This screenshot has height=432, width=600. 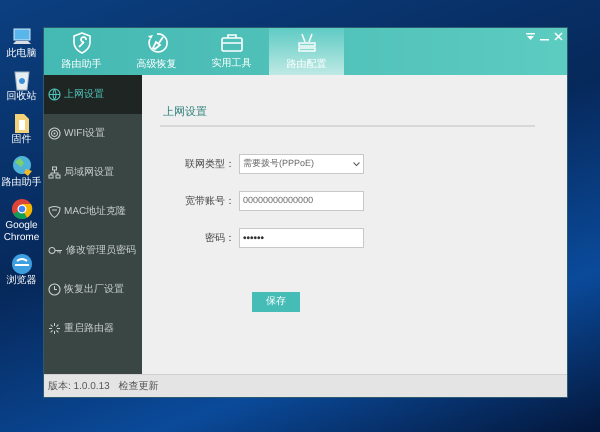 I want to click on sidebar-item: 重启路由器, so click(x=93, y=328).